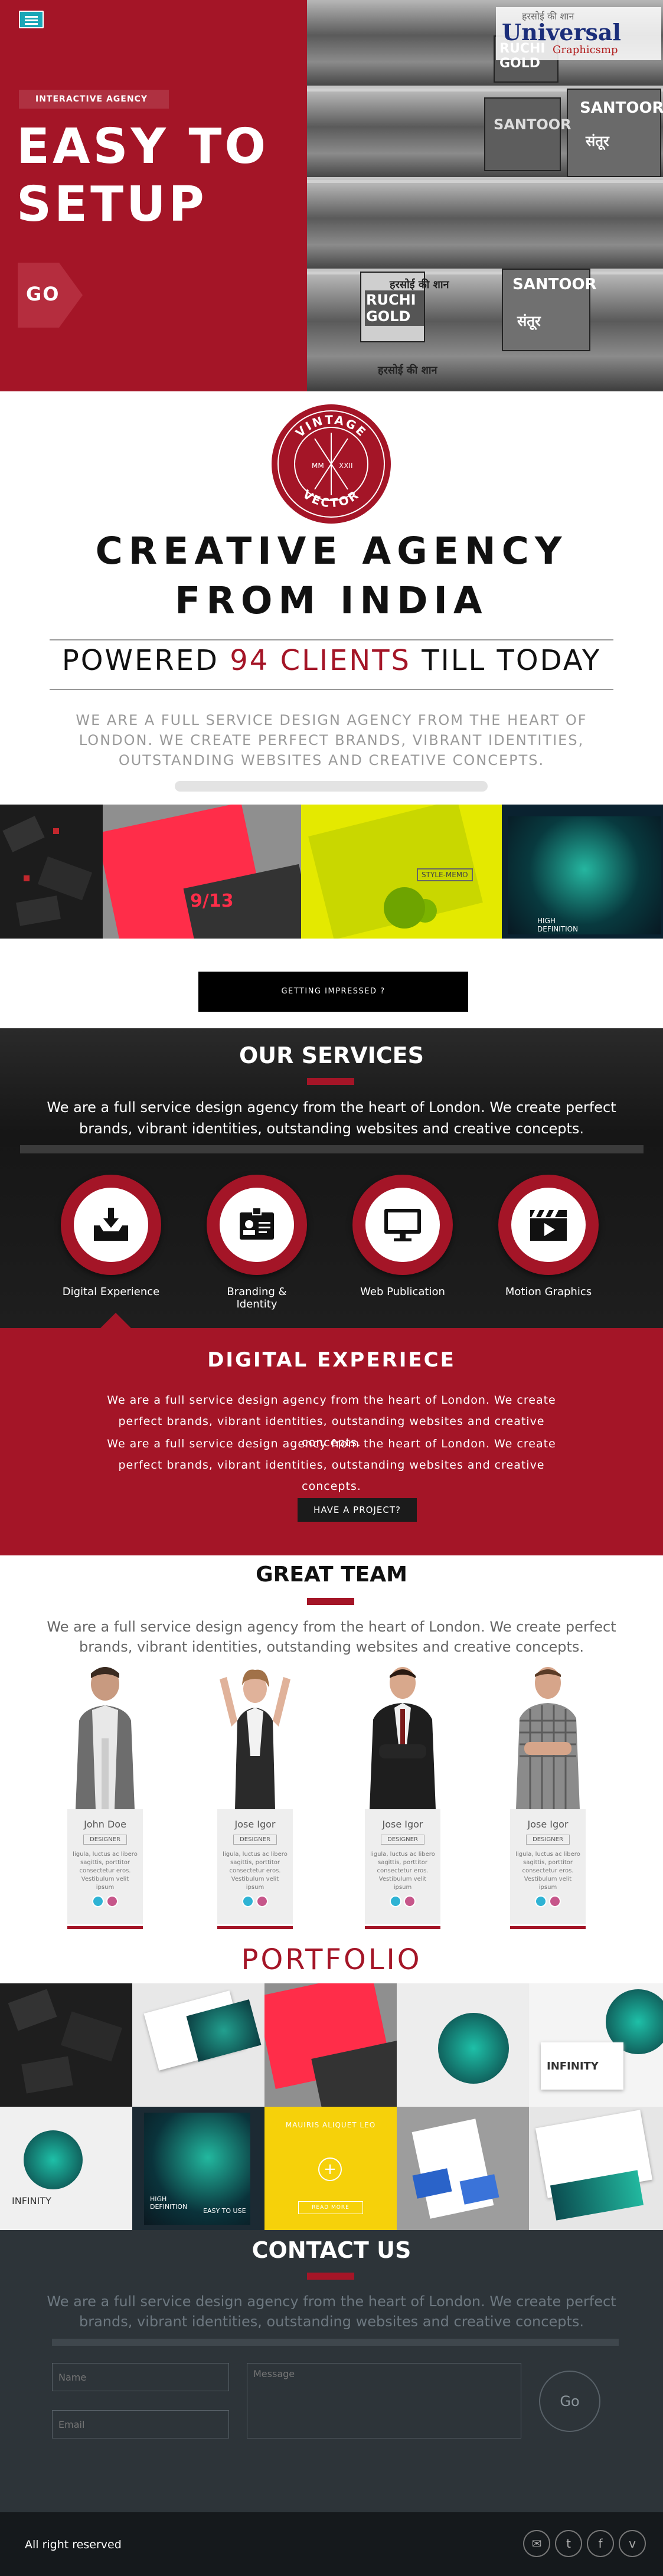  What do you see at coordinates (140, 2377) in the screenshot?
I see `name-field` at bounding box center [140, 2377].